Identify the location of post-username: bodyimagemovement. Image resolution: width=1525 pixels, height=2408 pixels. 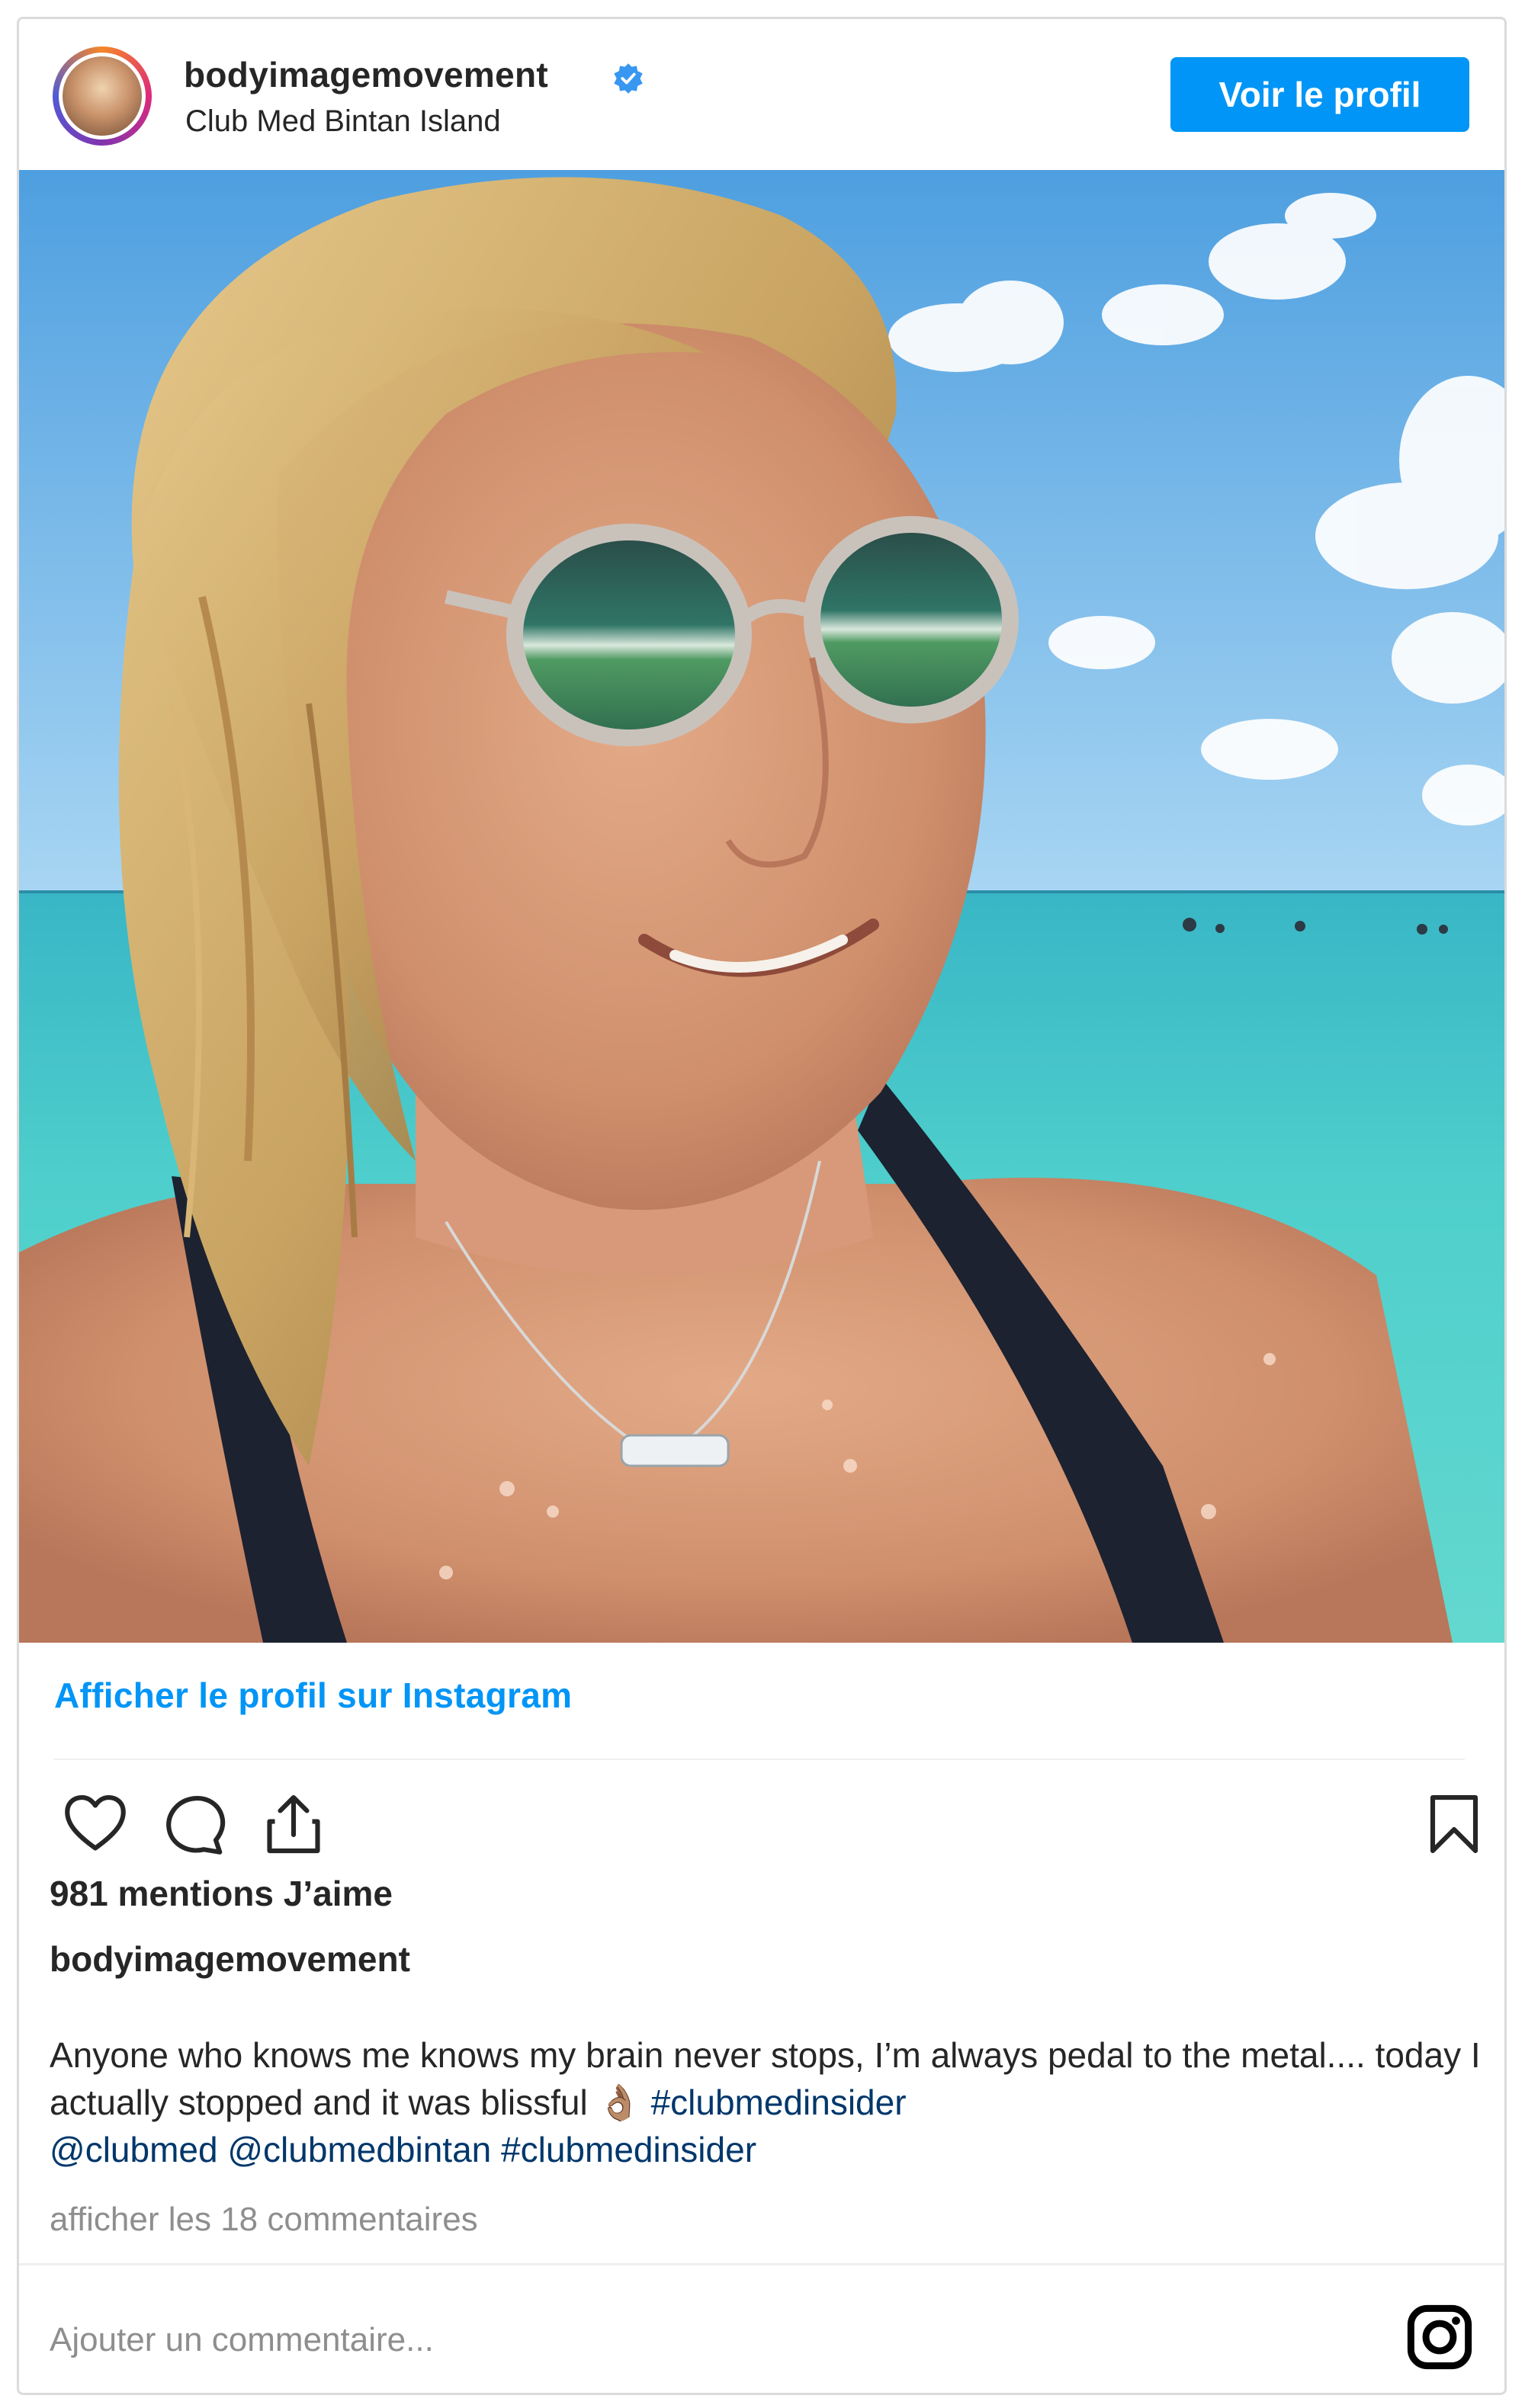
(366, 74).